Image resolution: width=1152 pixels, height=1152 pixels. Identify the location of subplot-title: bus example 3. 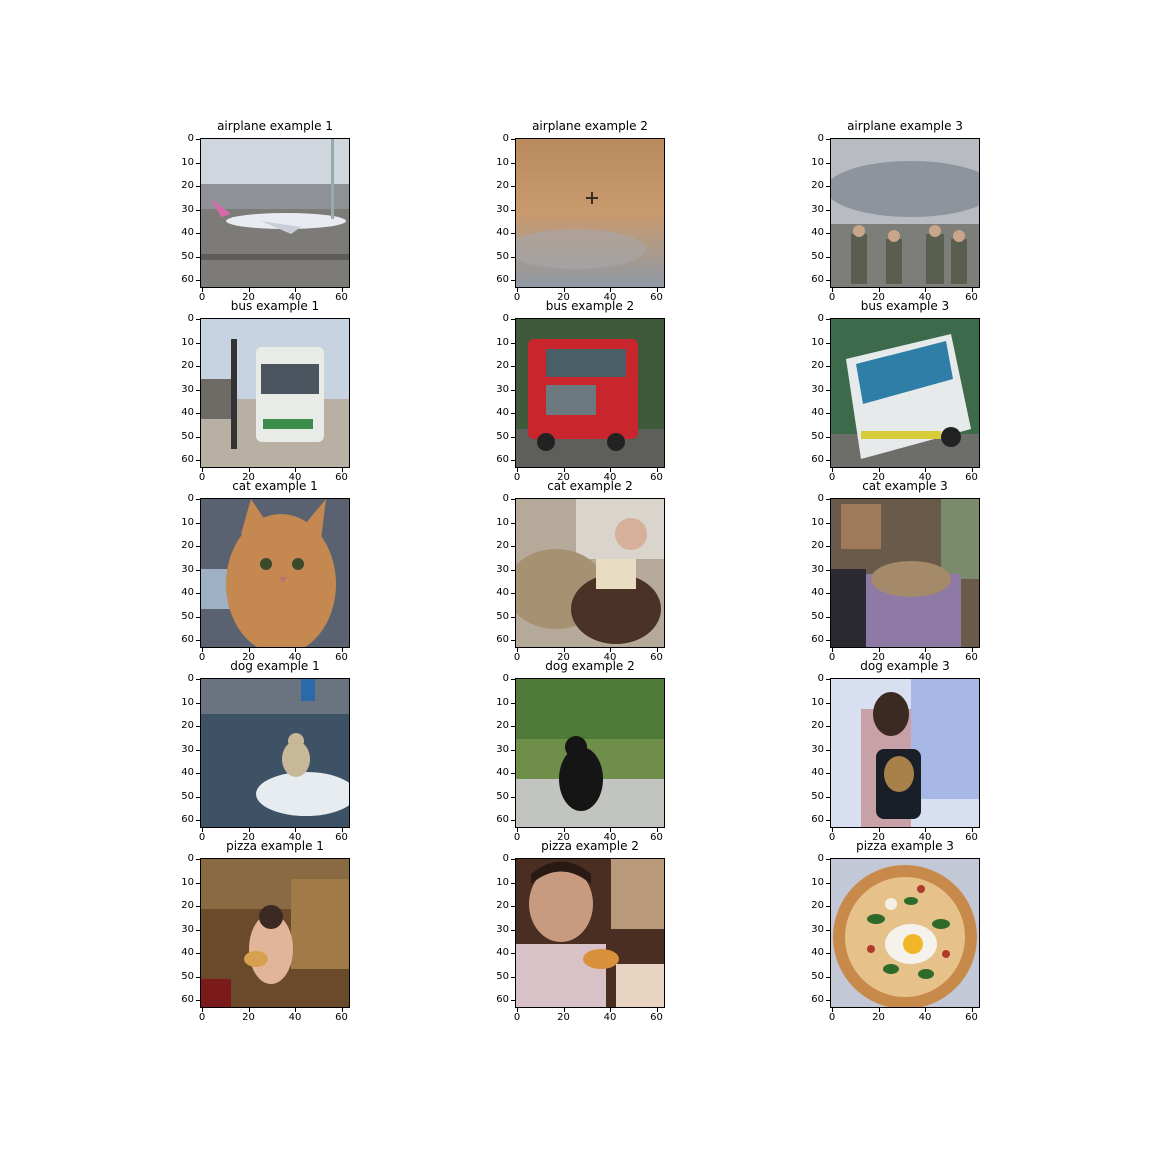
(905, 306).